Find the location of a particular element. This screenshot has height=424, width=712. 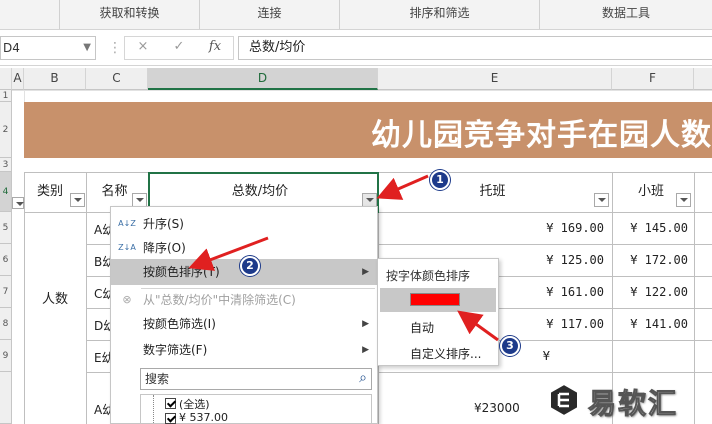

step-badge-1: 1 is located at coordinates (440, 180).